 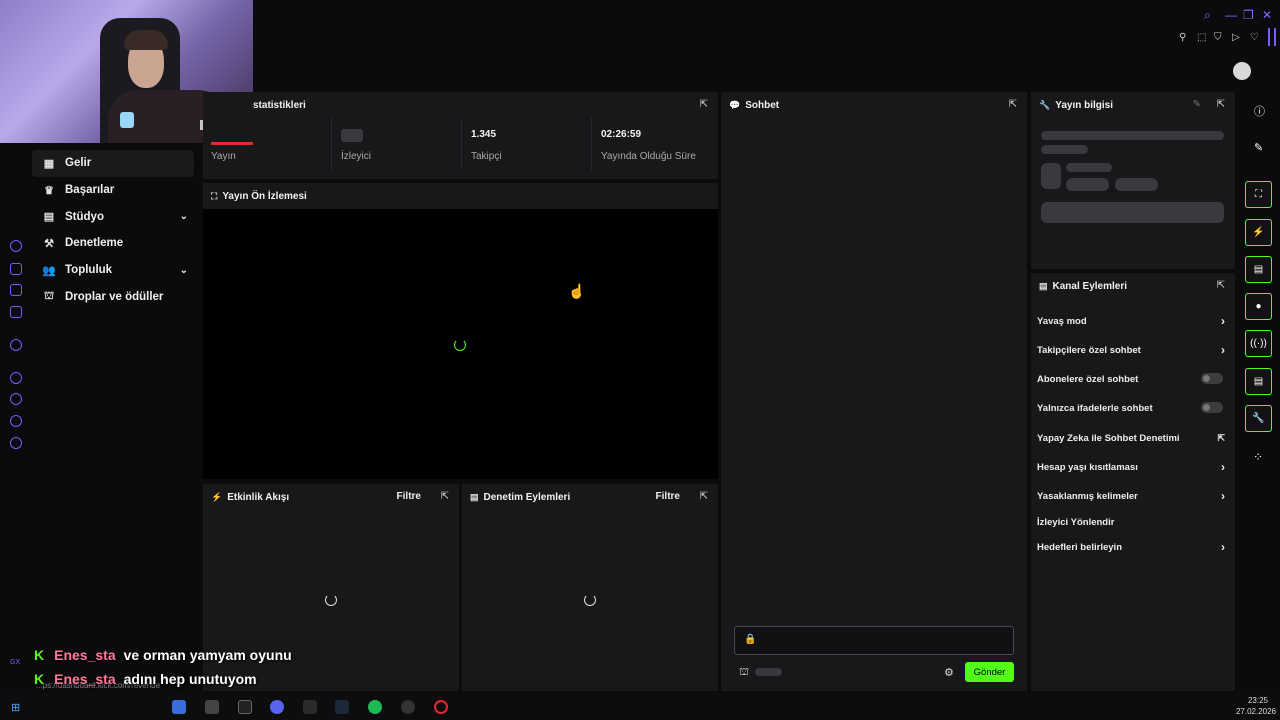 I want to click on overlay-chat-line: K Enes_sta adını hep unutuyom, so click(x=145, y=679).